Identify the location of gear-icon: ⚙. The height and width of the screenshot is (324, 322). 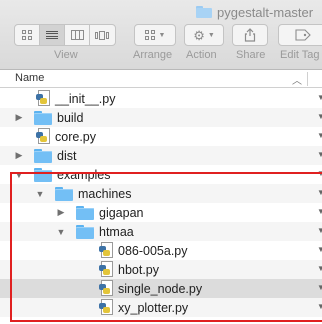
(199, 35).